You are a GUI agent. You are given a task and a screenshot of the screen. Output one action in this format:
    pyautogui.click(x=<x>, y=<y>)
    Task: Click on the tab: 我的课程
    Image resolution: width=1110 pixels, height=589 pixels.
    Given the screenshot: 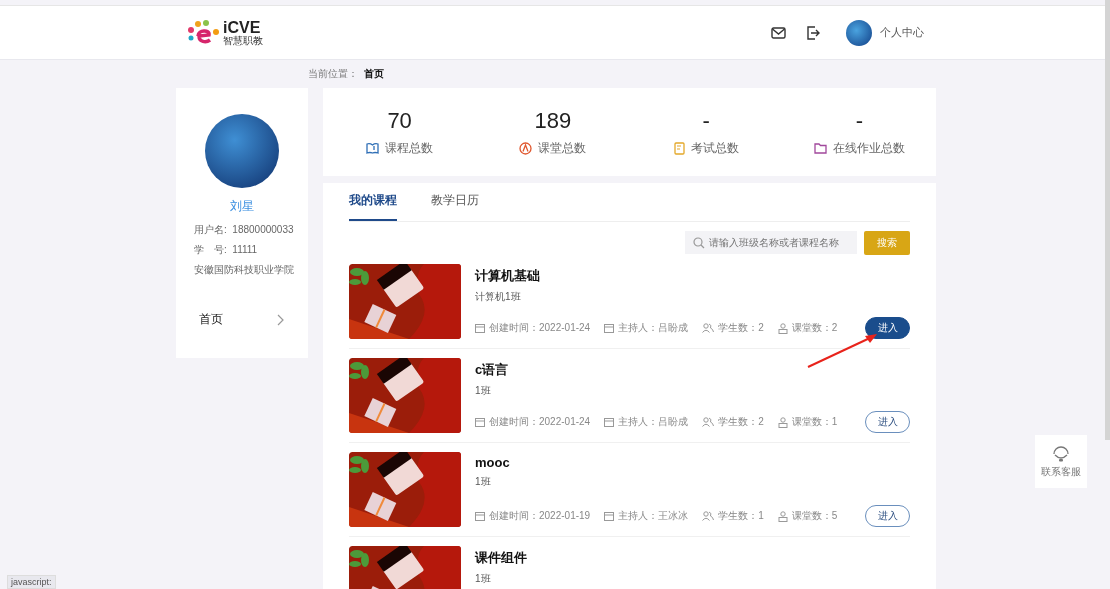 What is the action you would take?
    pyautogui.click(x=373, y=206)
    